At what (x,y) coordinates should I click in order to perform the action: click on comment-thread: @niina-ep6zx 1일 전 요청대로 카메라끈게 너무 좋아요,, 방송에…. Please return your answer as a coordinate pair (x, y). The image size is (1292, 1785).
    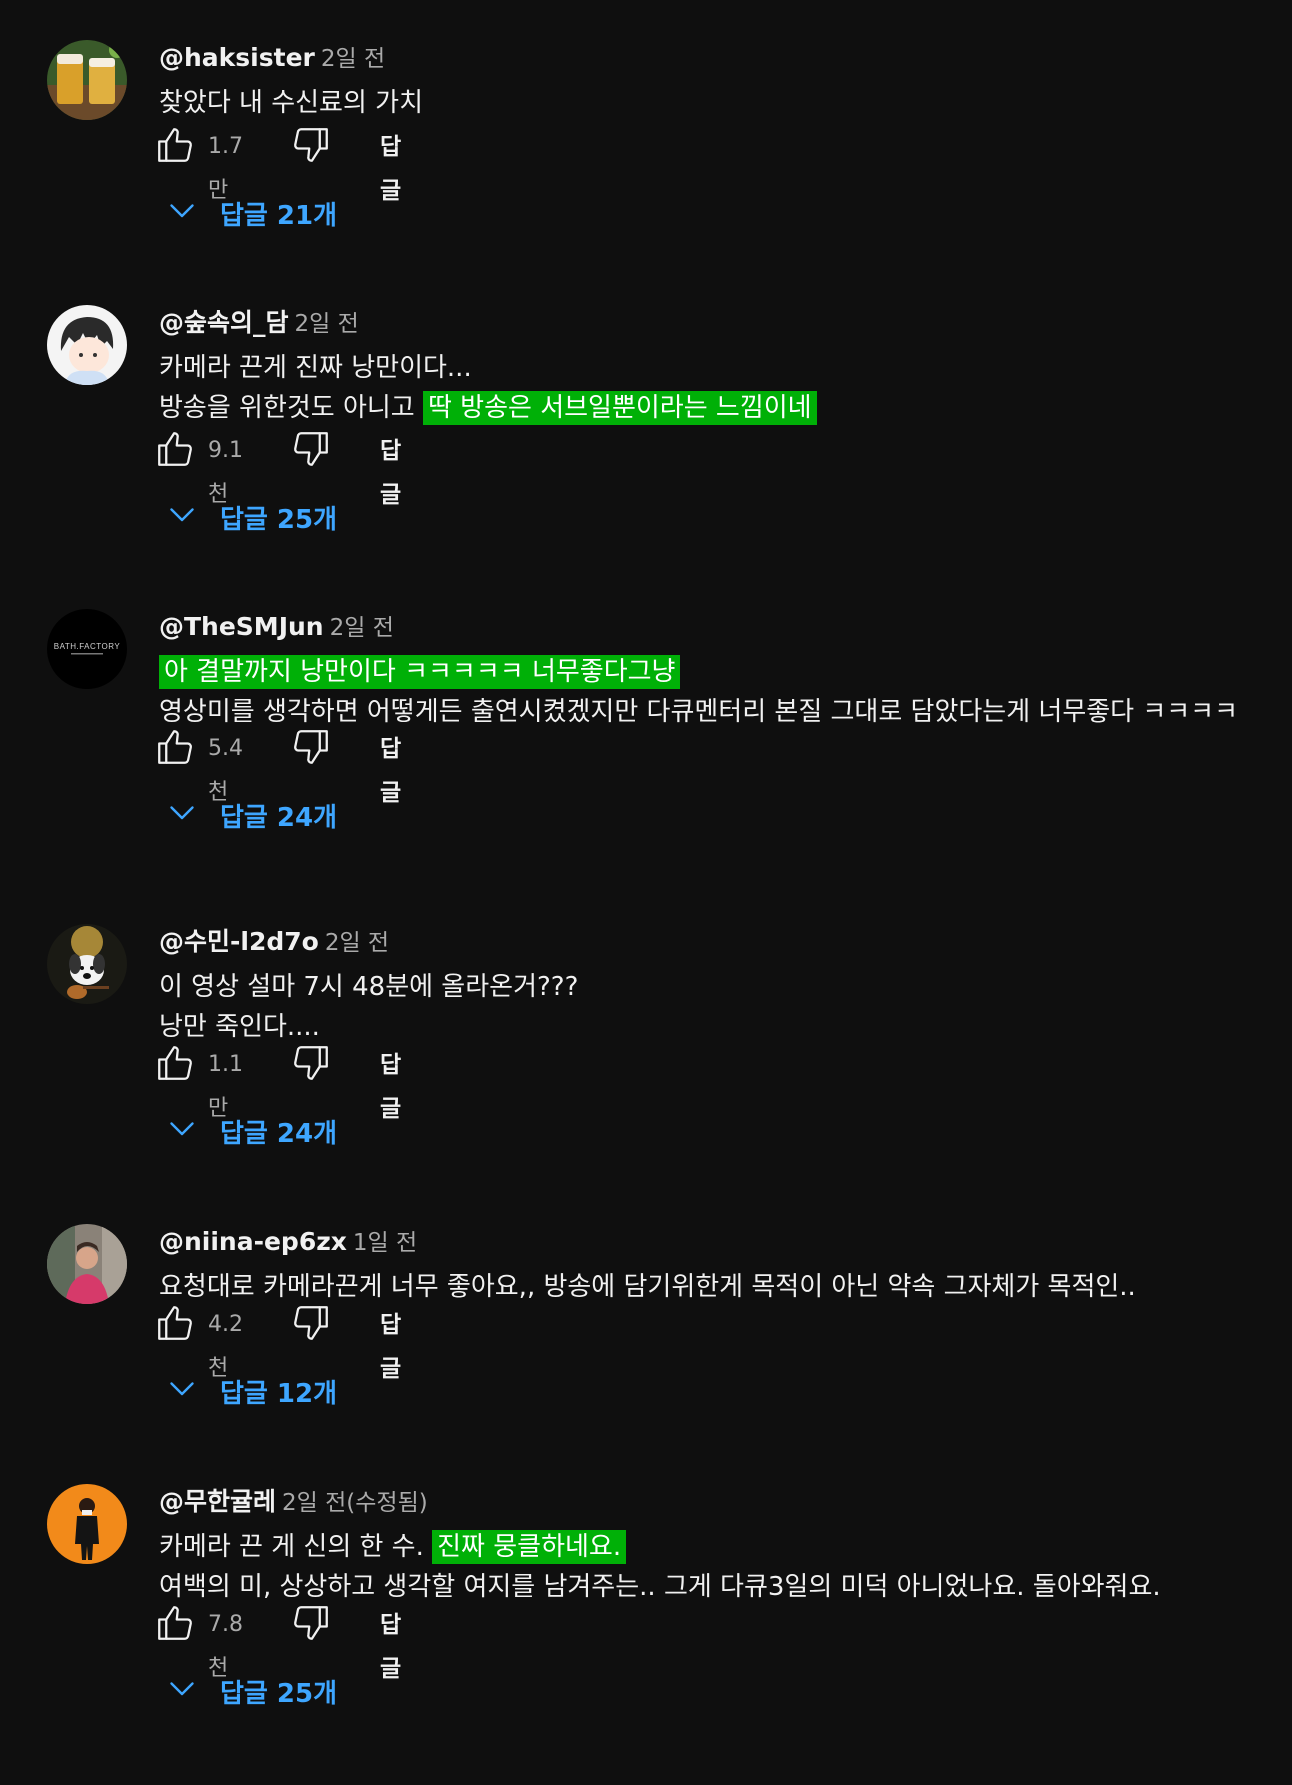
    Looking at the image, I should click on (646, 1329).